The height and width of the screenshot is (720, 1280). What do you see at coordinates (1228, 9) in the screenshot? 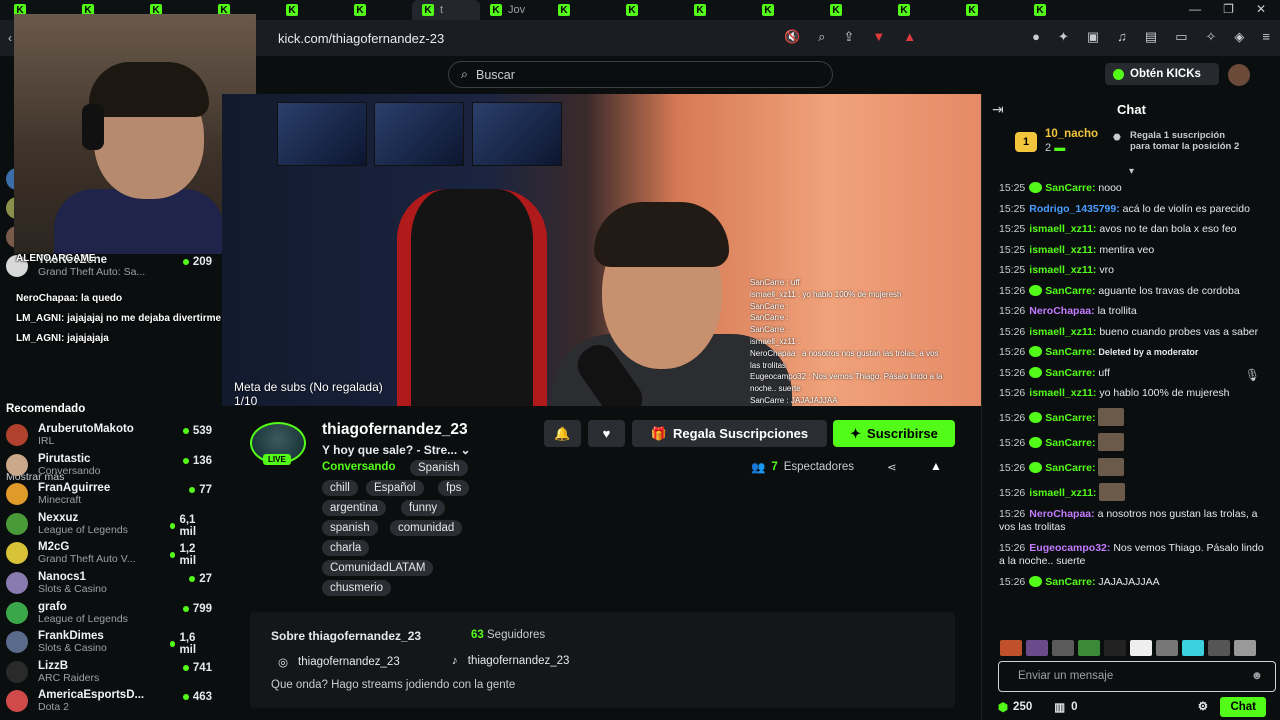
I see `maximize-icon: ❐` at bounding box center [1228, 9].